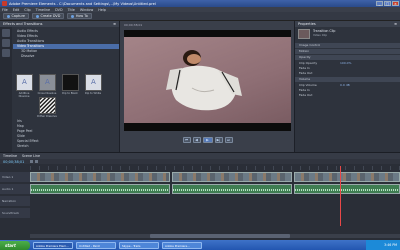 The width and height of the screenshot is (400, 250). What do you see at coordinates (395, 3) in the screenshot?
I see `close-button: ×` at bounding box center [395, 3].